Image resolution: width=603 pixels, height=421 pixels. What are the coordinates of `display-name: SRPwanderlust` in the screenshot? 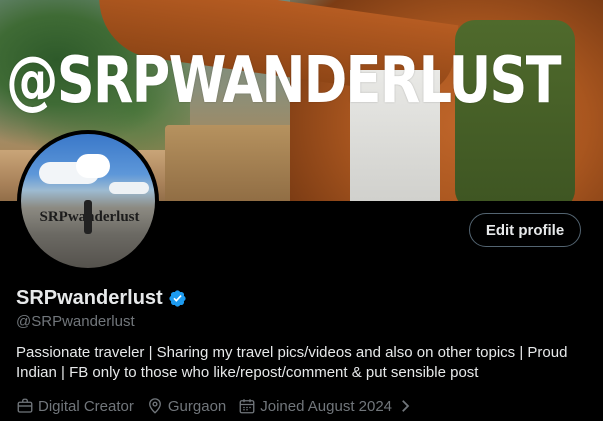 It's located at (89, 298).